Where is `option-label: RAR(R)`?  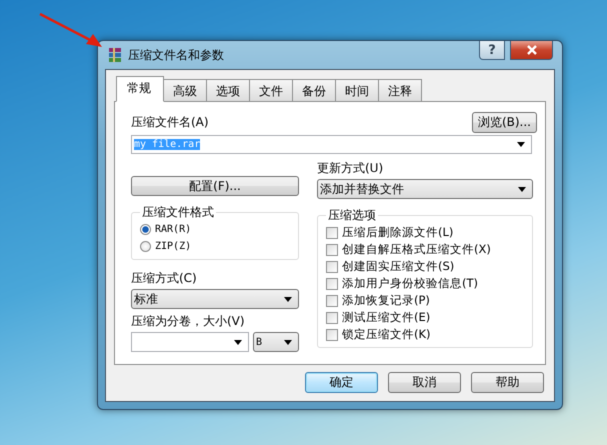 option-label: RAR(R) is located at coordinates (173, 229).